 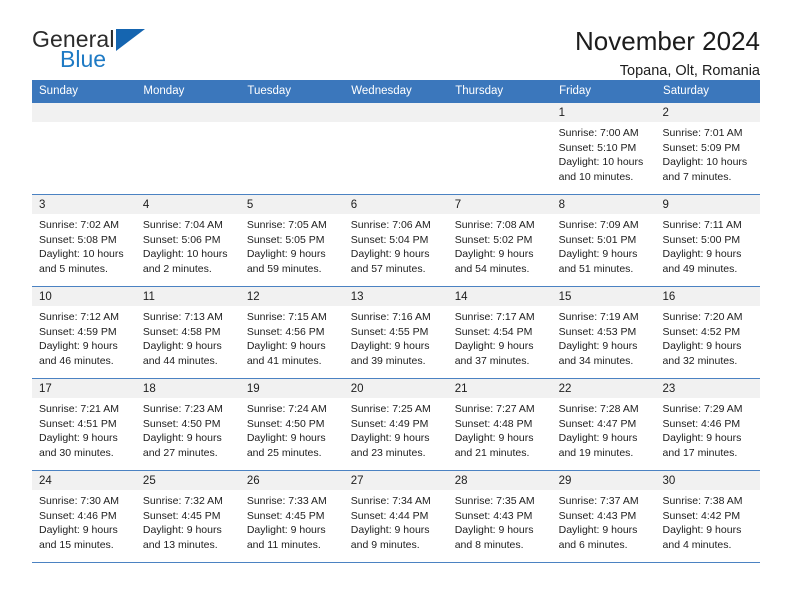 I want to click on weekday-header-sunday: Sunday, so click(x=84, y=91).